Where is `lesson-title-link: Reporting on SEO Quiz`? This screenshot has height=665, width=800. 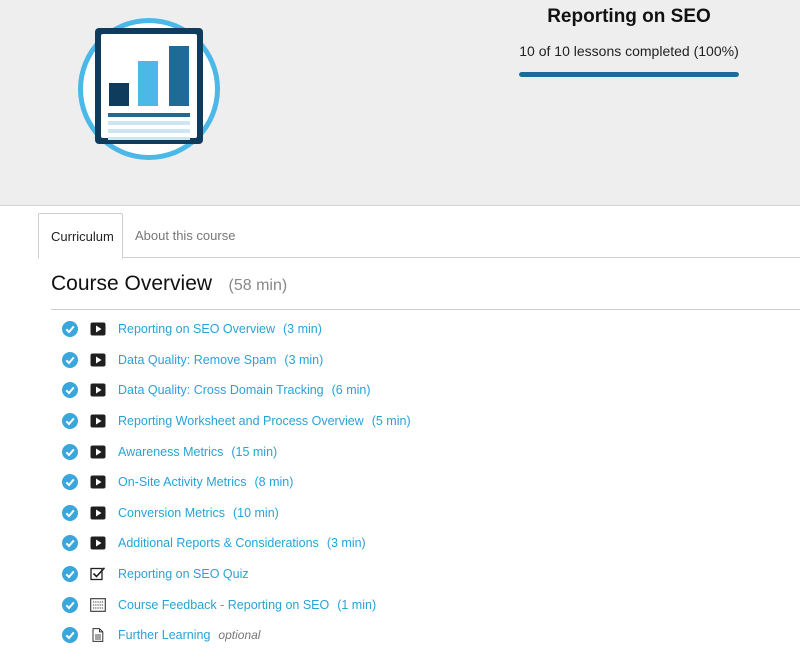
lesson-title-link: Reporting on SEO Quiz is located at coordinates (183, 574).